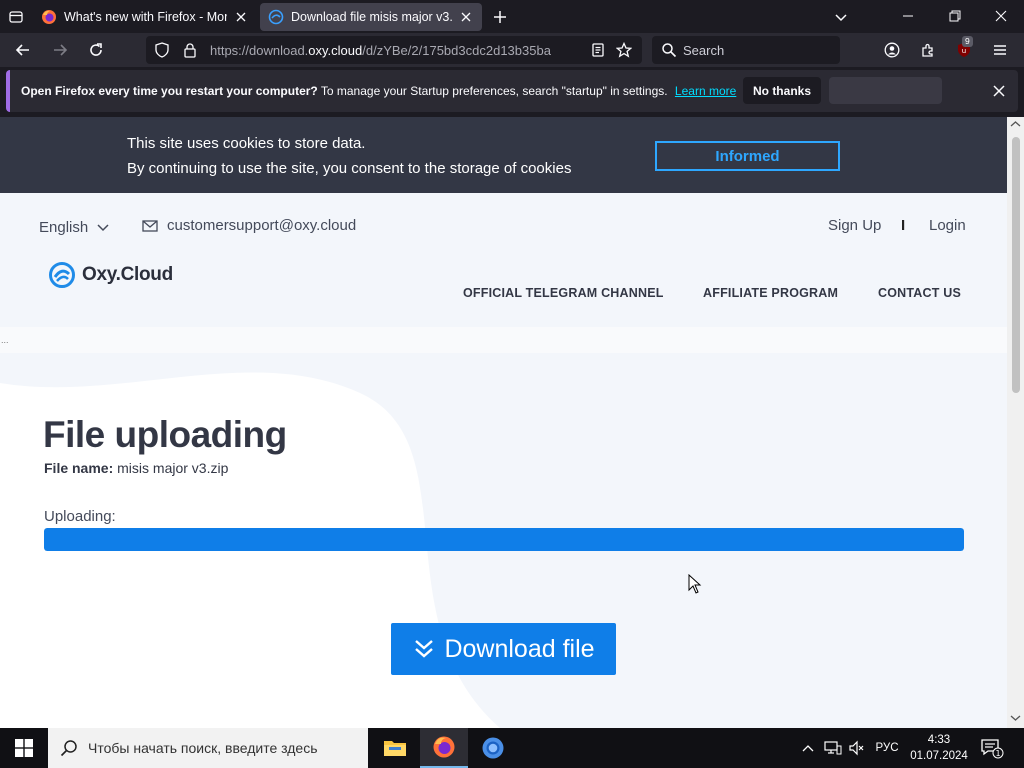 This screenshot has width=1024, height=768. What do you see at coordinates (563, 293) in the screenshot?
I see `menu-telegram-channel: OFFICIAL TELEGRAM CHANNEL` at bounding box center [563, 293].